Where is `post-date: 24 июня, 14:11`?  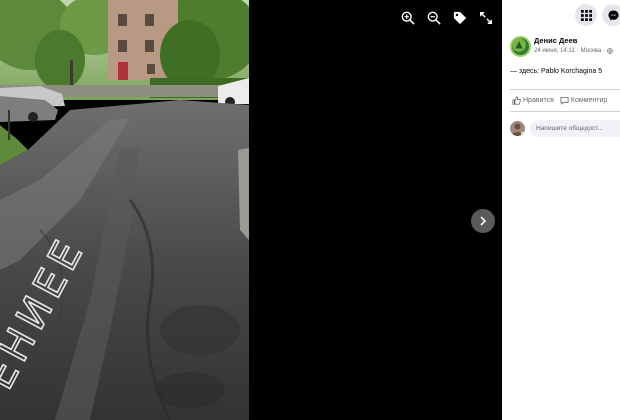 post-date: 24 июня, 14:11 is located at coordinates (554, 51).